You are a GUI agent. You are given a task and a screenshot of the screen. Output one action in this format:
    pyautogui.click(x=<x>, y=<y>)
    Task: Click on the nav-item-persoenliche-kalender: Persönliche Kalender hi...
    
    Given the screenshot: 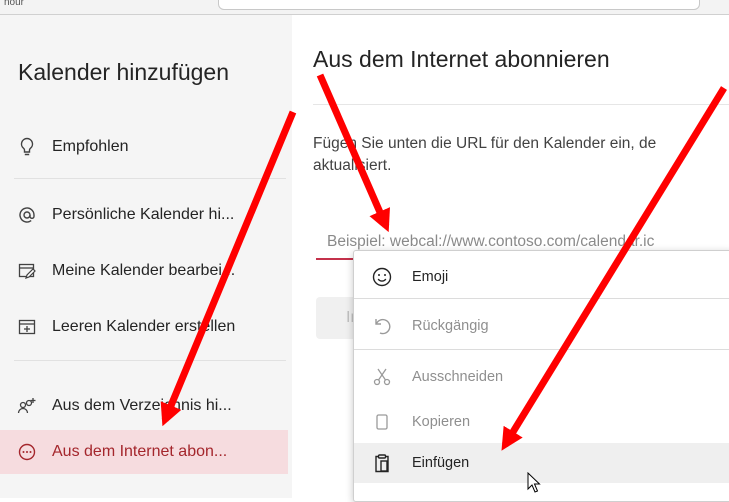 What is the action you would take?
    pyautogui.click(x=144, y=215)
    